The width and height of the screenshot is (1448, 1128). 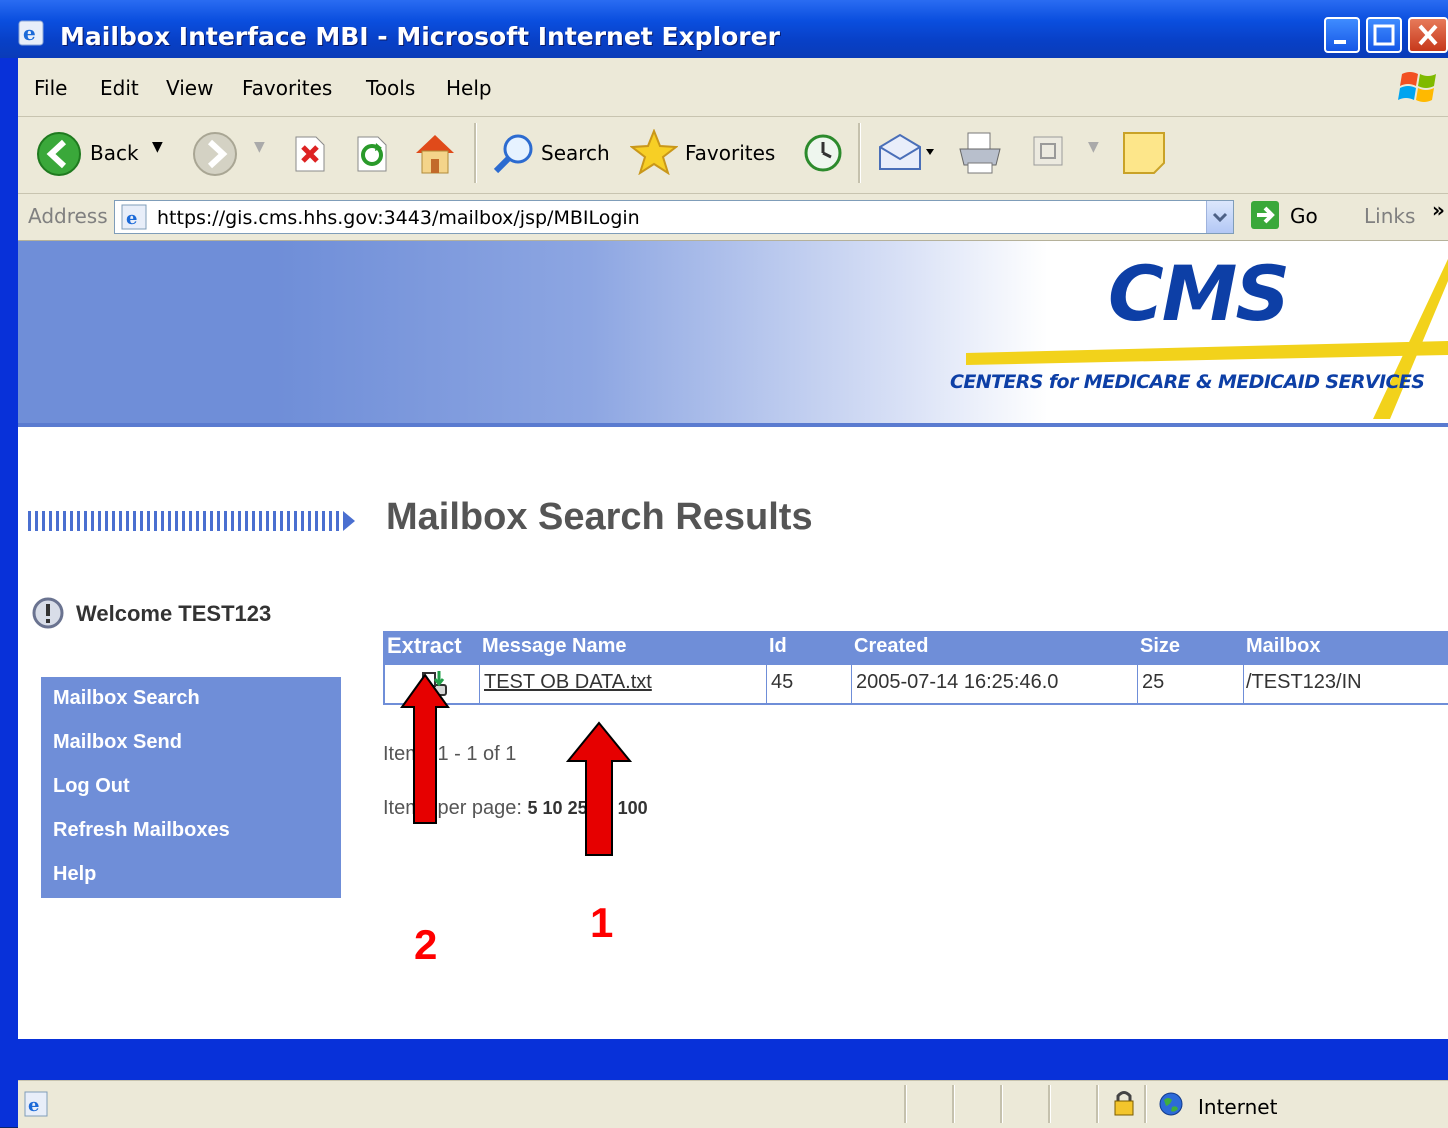 What do you see at coordinates (157, 147) in the screenshot?
I see `back-dropdown-icon: ▼` at bounding box center [157, 147].